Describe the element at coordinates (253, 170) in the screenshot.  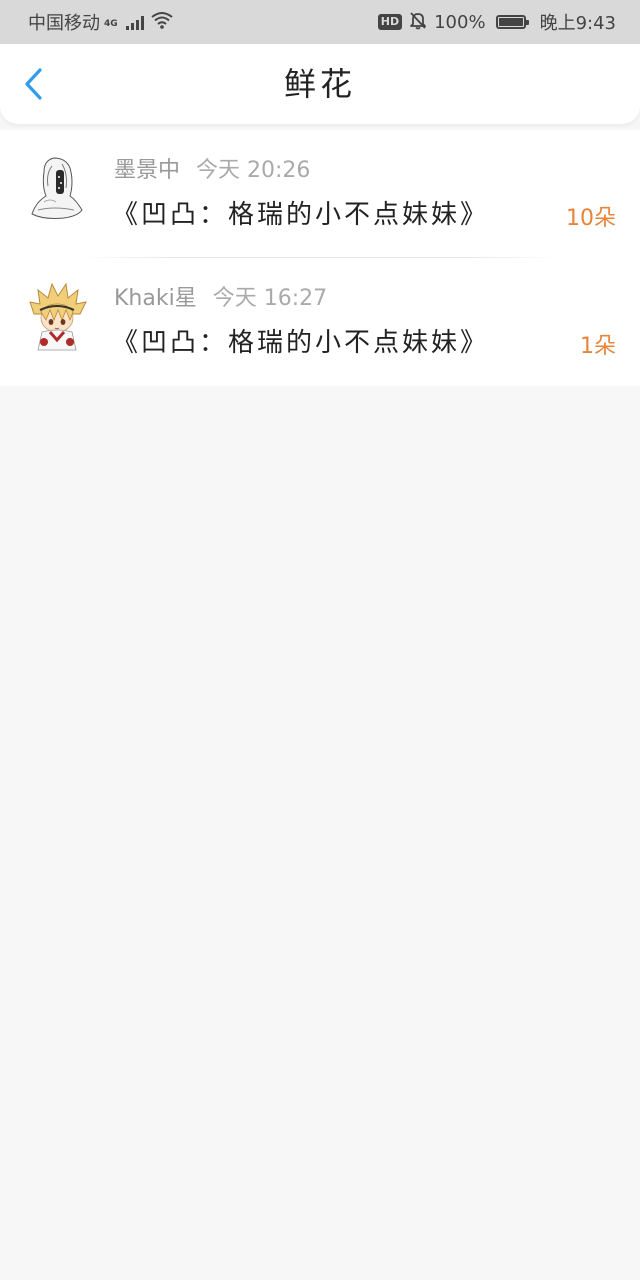
I see `timestamp: 今天 20:26` at that location.